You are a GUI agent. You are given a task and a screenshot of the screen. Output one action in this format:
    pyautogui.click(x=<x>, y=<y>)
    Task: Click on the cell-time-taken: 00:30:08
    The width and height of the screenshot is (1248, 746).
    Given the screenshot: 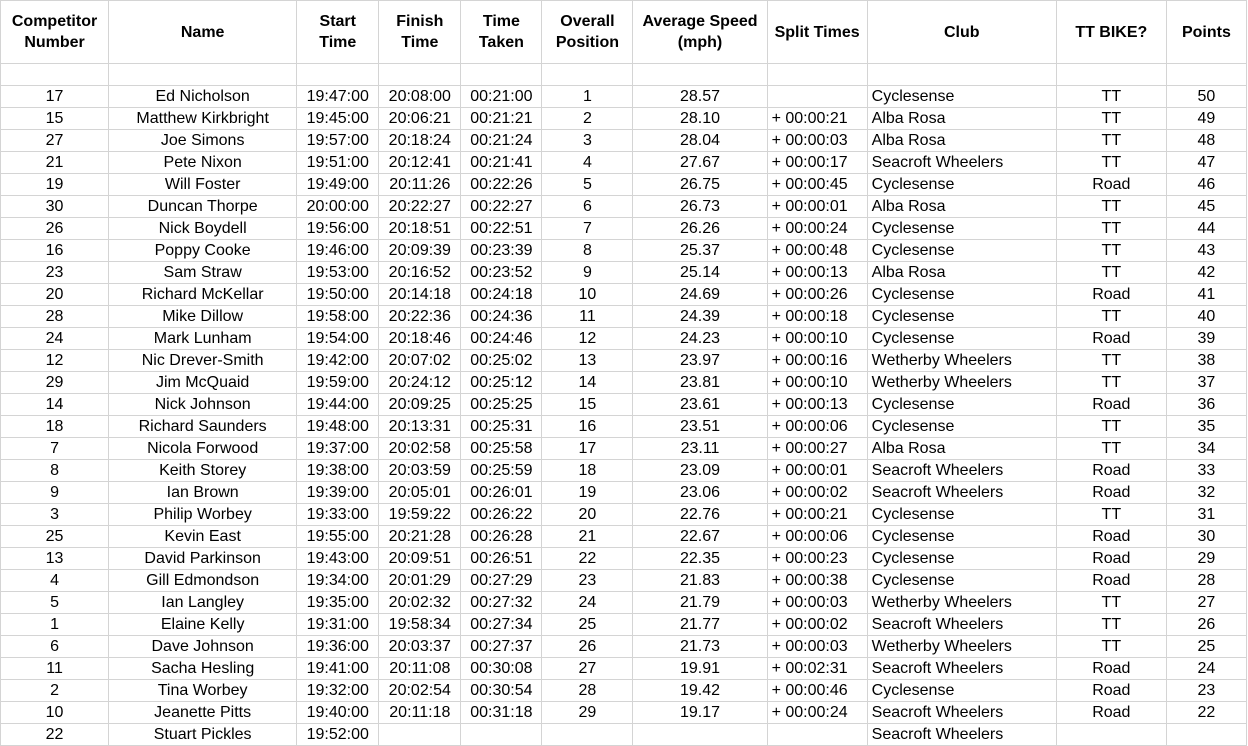 What is the action you would take?
    pyautogui.click(x=501, y=668)
    